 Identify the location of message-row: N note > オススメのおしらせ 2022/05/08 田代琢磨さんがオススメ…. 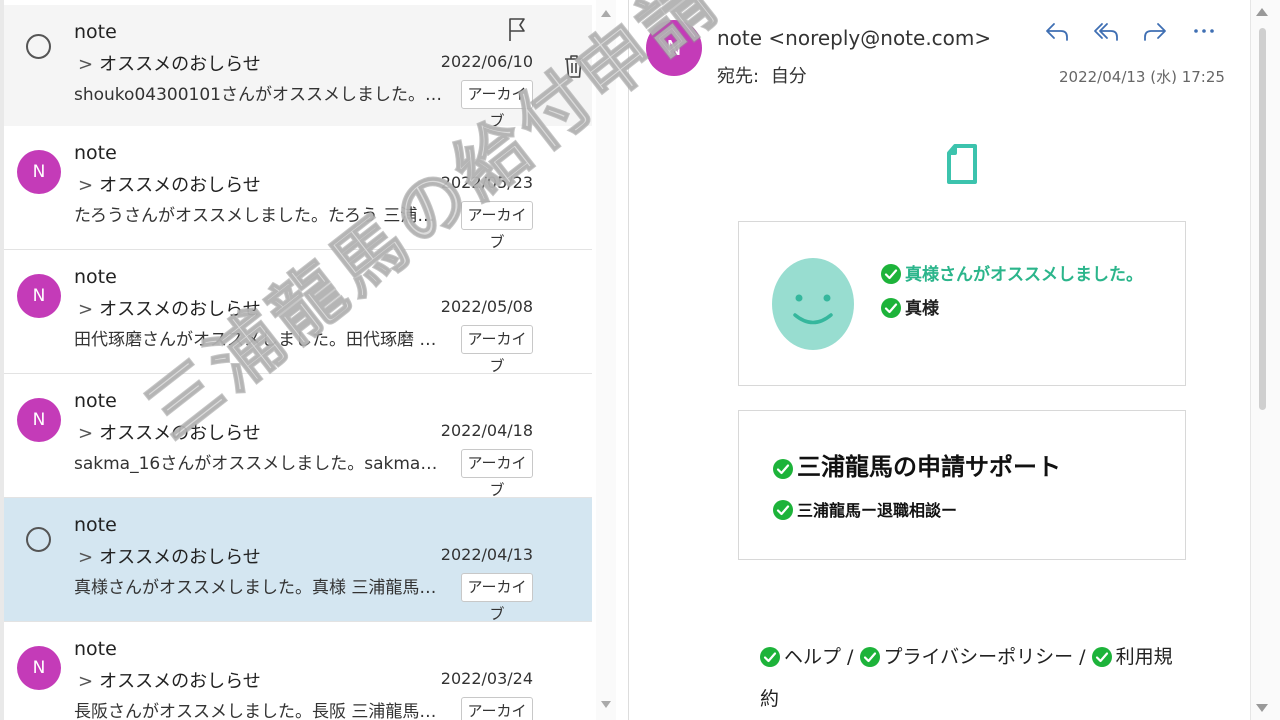
(298, 312).